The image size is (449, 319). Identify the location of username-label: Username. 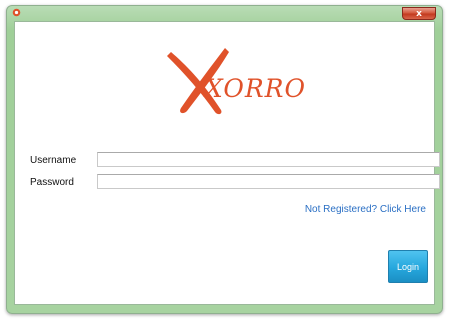
(53, 160).